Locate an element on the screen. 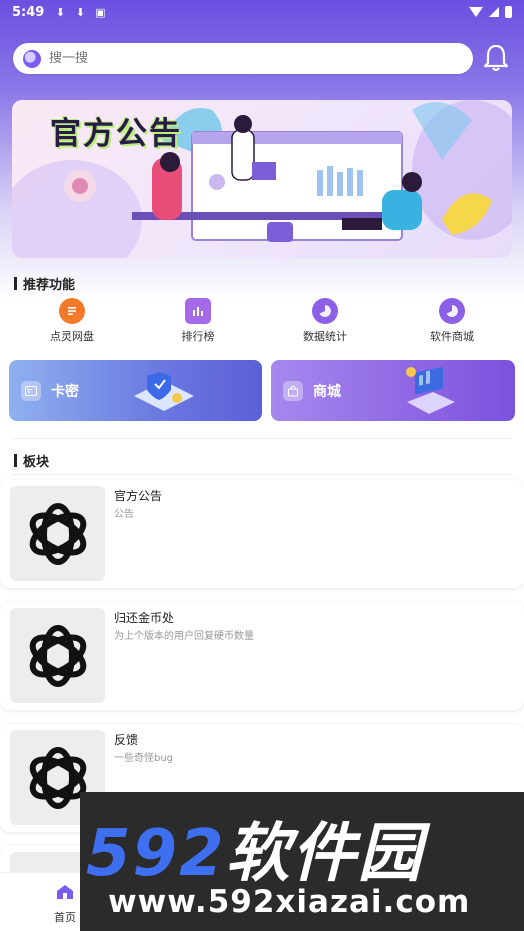  watermark-url: www.592xiazai.com is located at coordinates (289, 902).